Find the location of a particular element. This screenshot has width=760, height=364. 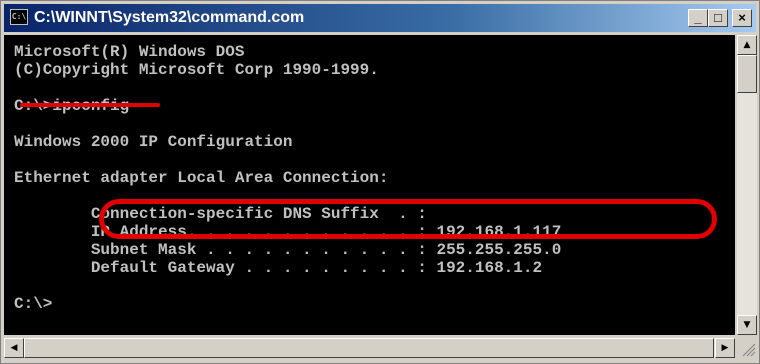

resize-grip is located at coordinates (747, 348).